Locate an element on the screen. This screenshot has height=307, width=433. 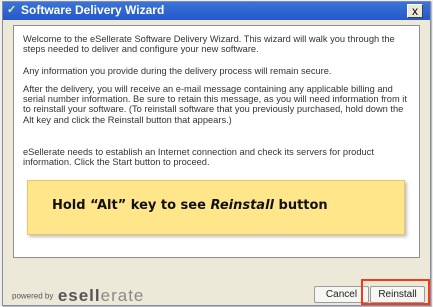
title-bar: ✓ Software Delivery Wizard x is located at coordinates (216, 11).